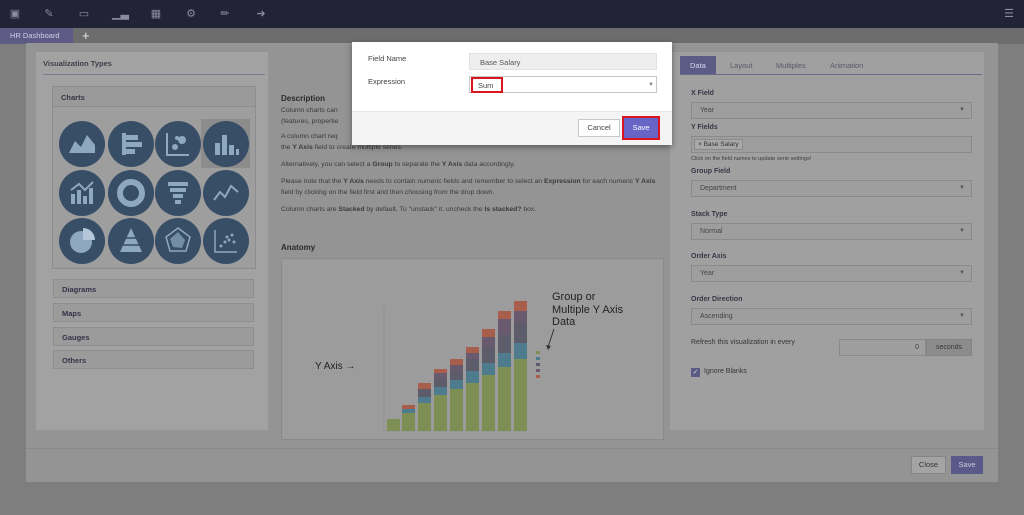 The height and width of the screenshot is (515, 1024). Describe the element at coordinates (153, 312) in the screenshot. I see `category-maps: Maps` at that location.